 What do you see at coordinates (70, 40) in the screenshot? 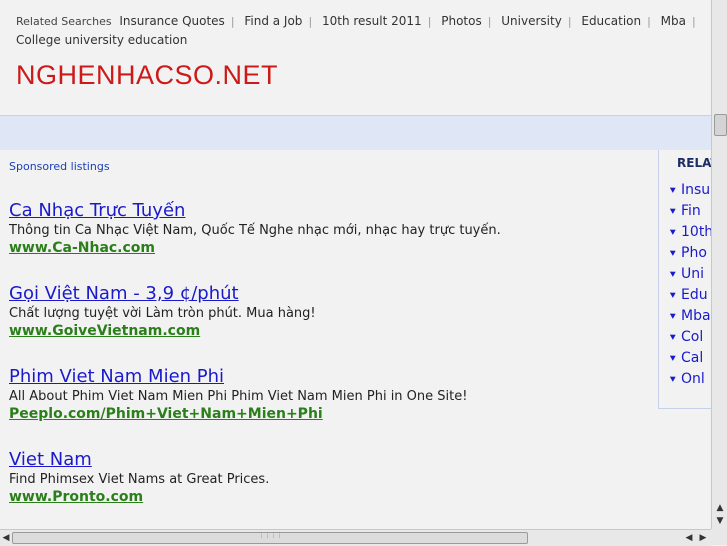
I see `related-link-college-university: College university` at bounding box center [70, 40].